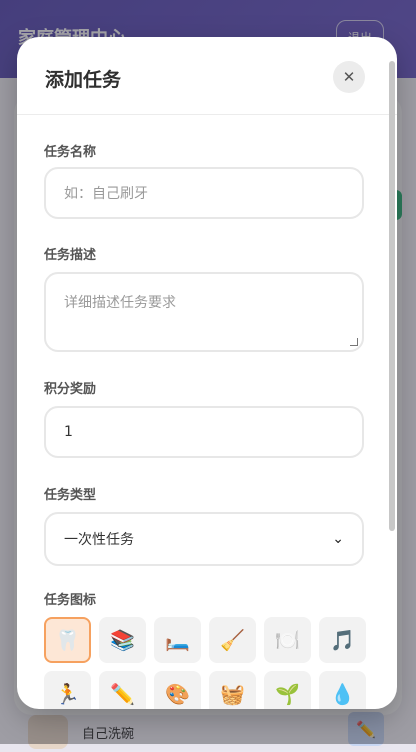  What do you see at coordinates (232, 690) in the screenshot?
I see `basket-icon: 🧺` at bounding box center [232, 690].